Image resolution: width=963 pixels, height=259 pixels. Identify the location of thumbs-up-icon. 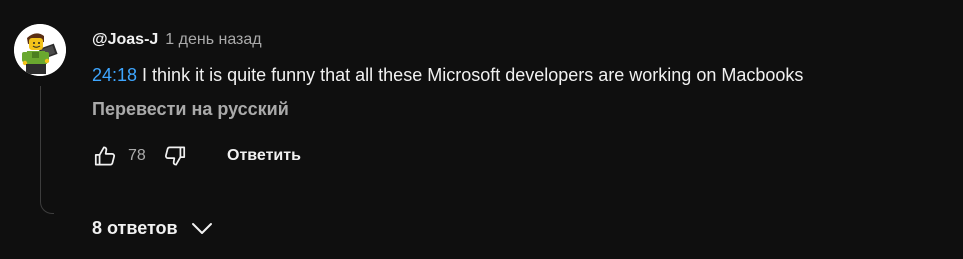
(105, 156).